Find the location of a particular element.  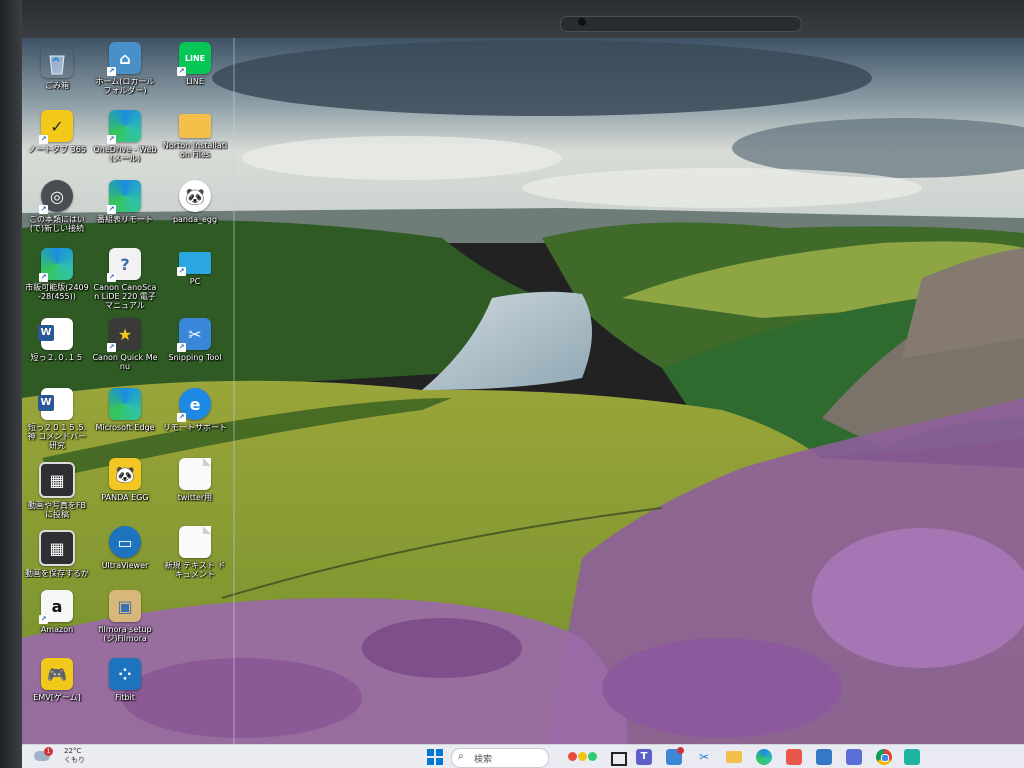

desktop-icon-home-network: ⌂ ↗ ホーム(ロカールフォルダー) is located at coordinates (125, 68).